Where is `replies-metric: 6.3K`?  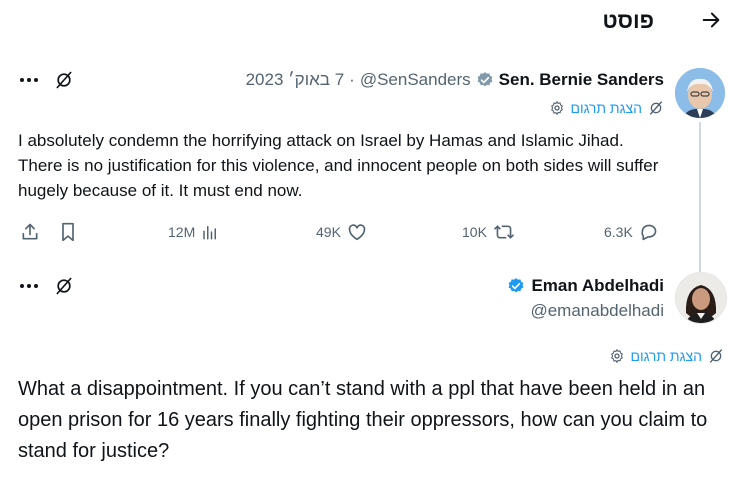 replies-metric: 6.3K is located at coordinates (631, 232).